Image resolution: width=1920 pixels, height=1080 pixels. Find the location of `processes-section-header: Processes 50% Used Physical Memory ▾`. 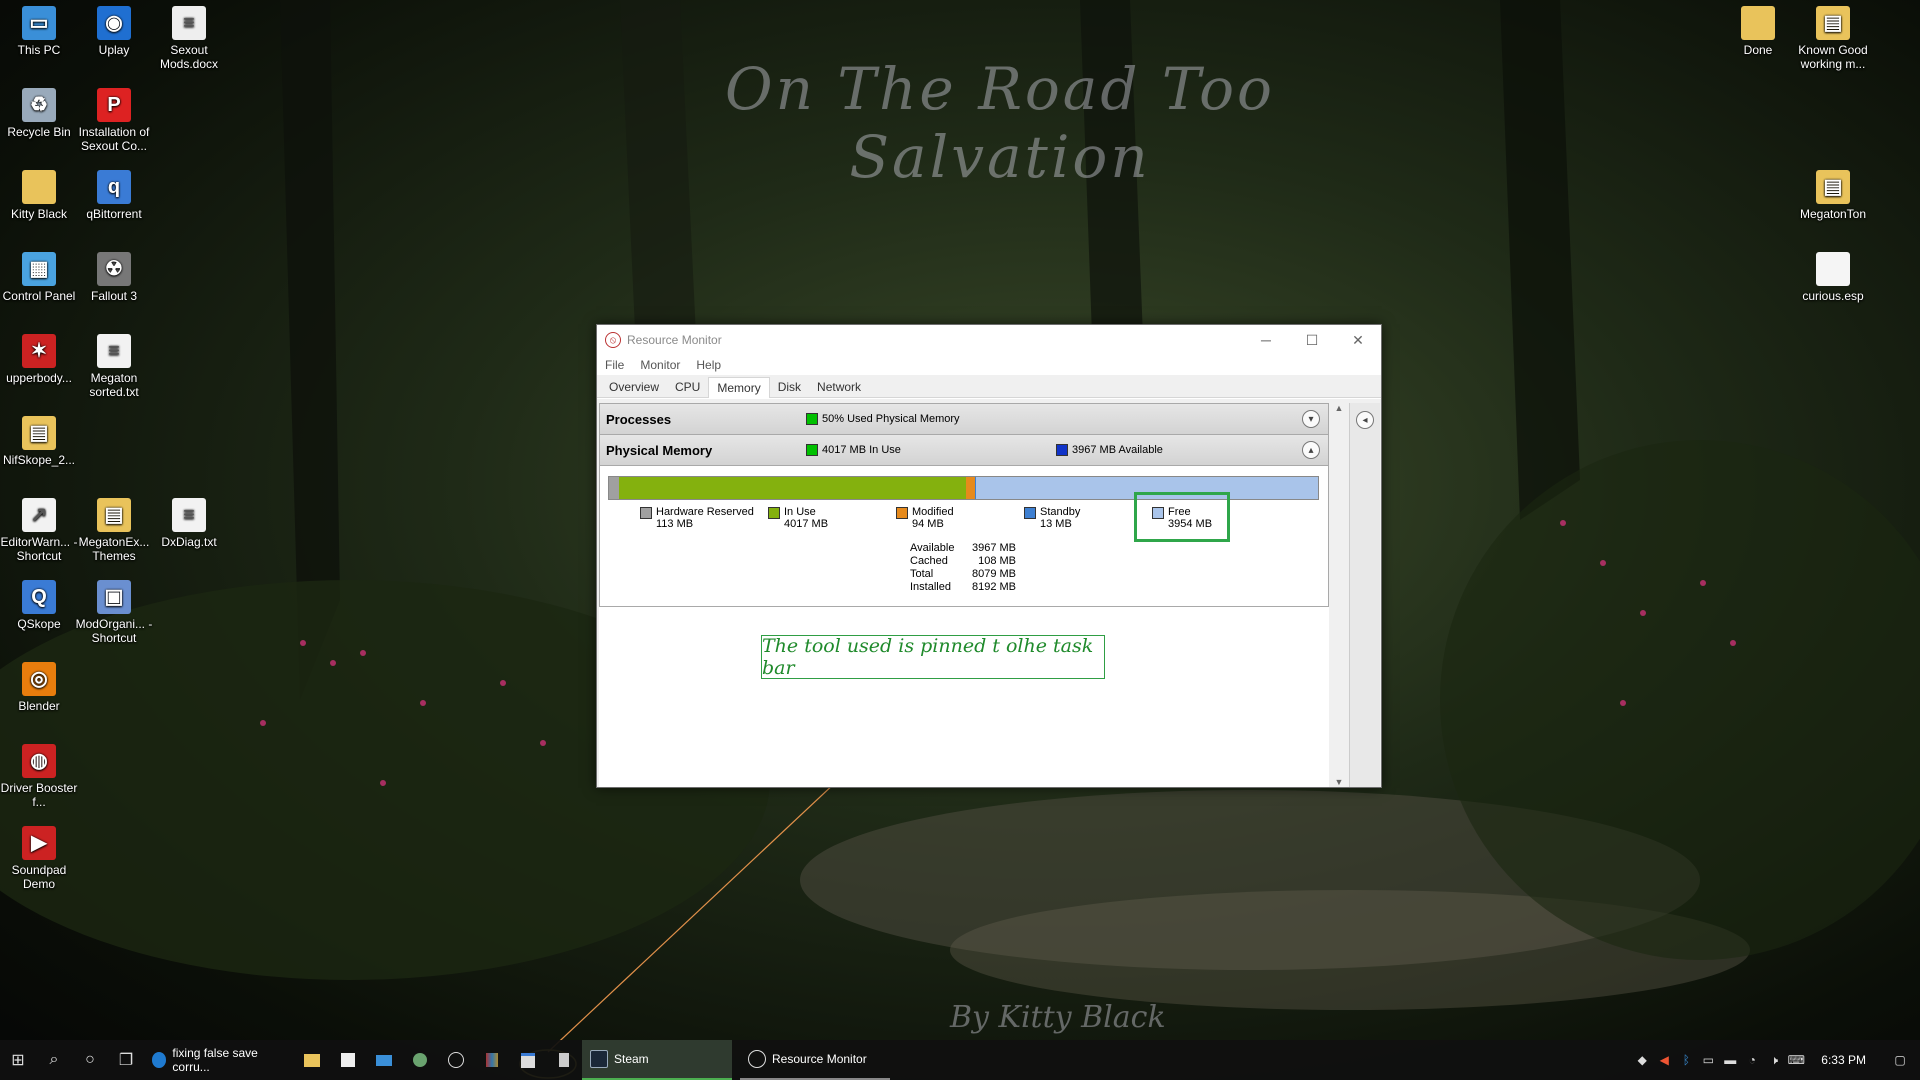

processes-section-header: Processes 50% Used Physical Memory ▾ is located at coordinates (964, 419).